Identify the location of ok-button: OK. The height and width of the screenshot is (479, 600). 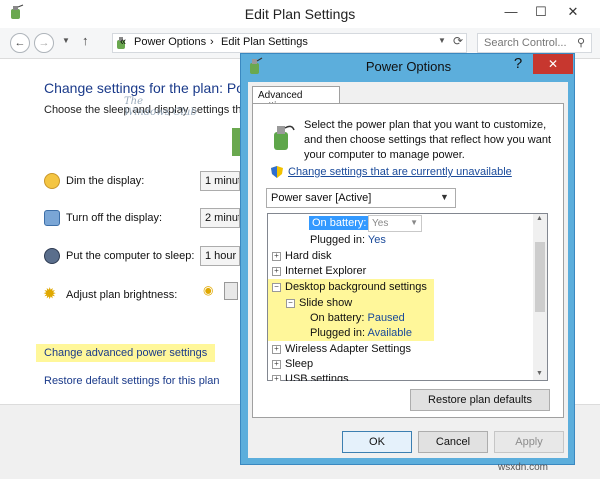
(377, 442).